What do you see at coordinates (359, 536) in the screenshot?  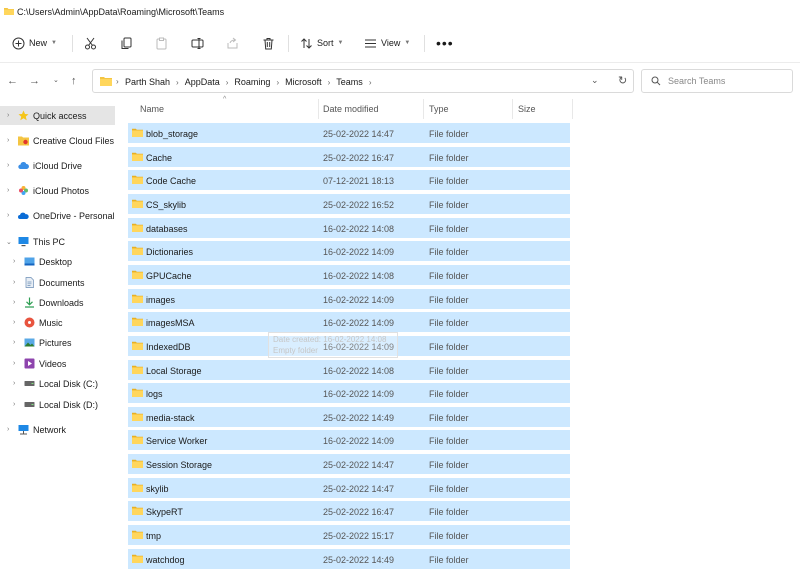 I see `file-date-modified: 25-02-2022 15:17` at bounding box center [359, 536].